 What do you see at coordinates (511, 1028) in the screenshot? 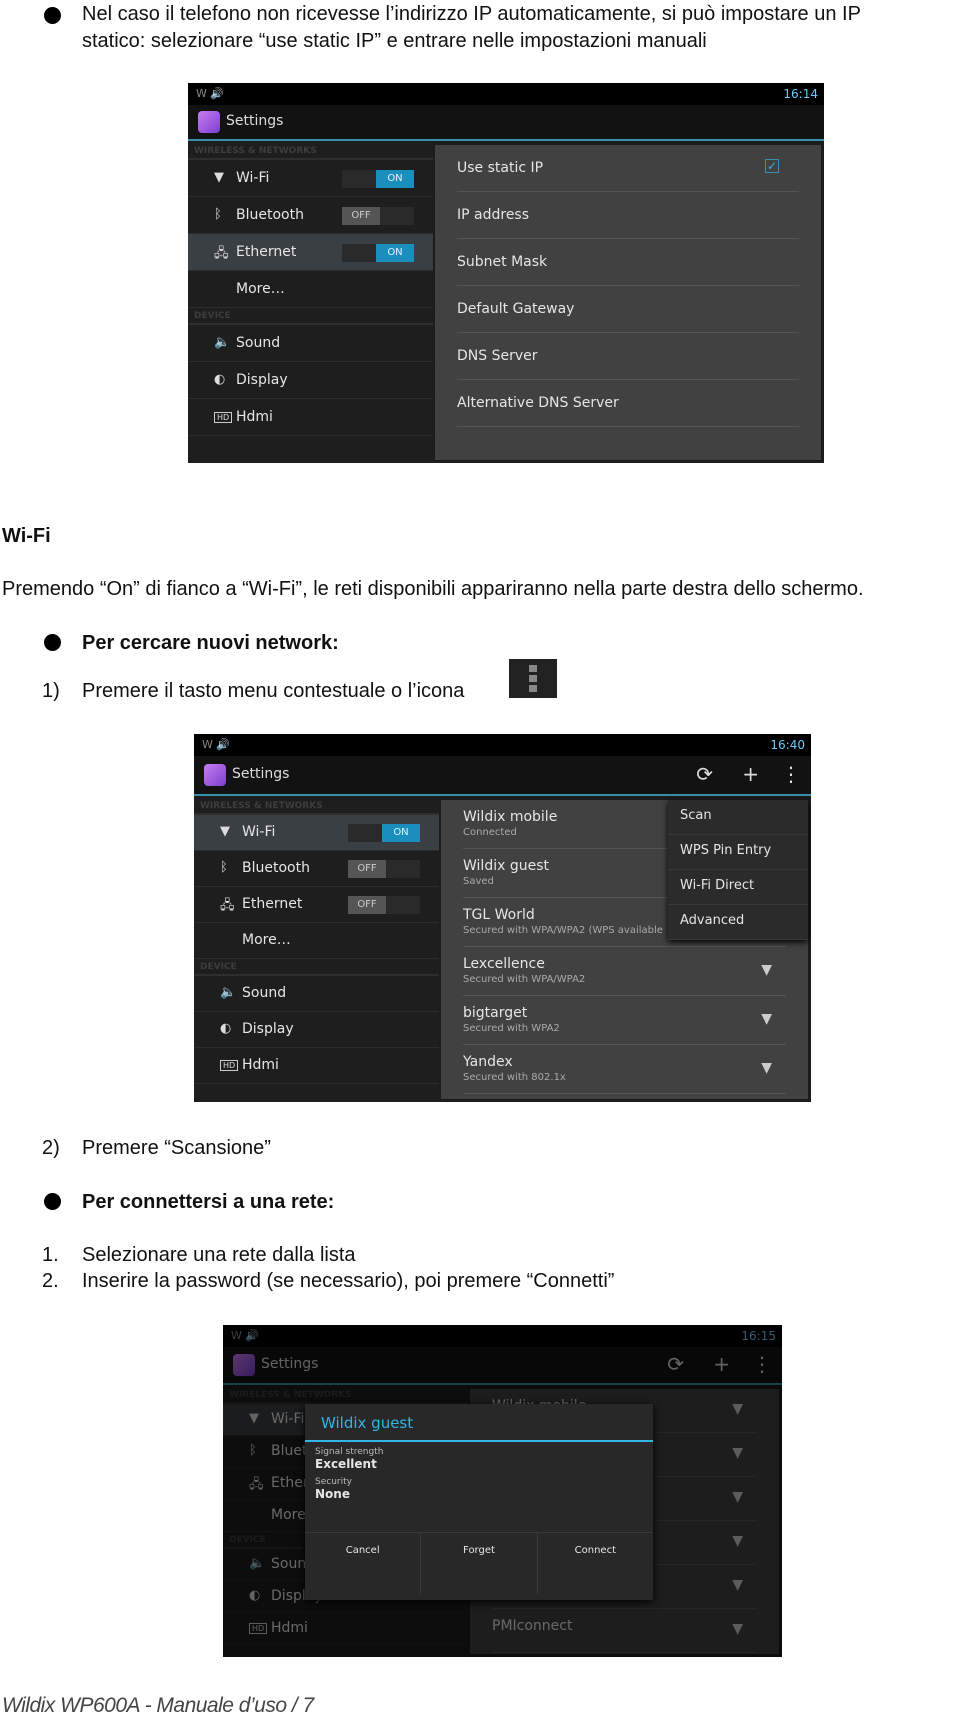
I see `network-status: Secured with WPA2` at bounding box center [511, 1028].